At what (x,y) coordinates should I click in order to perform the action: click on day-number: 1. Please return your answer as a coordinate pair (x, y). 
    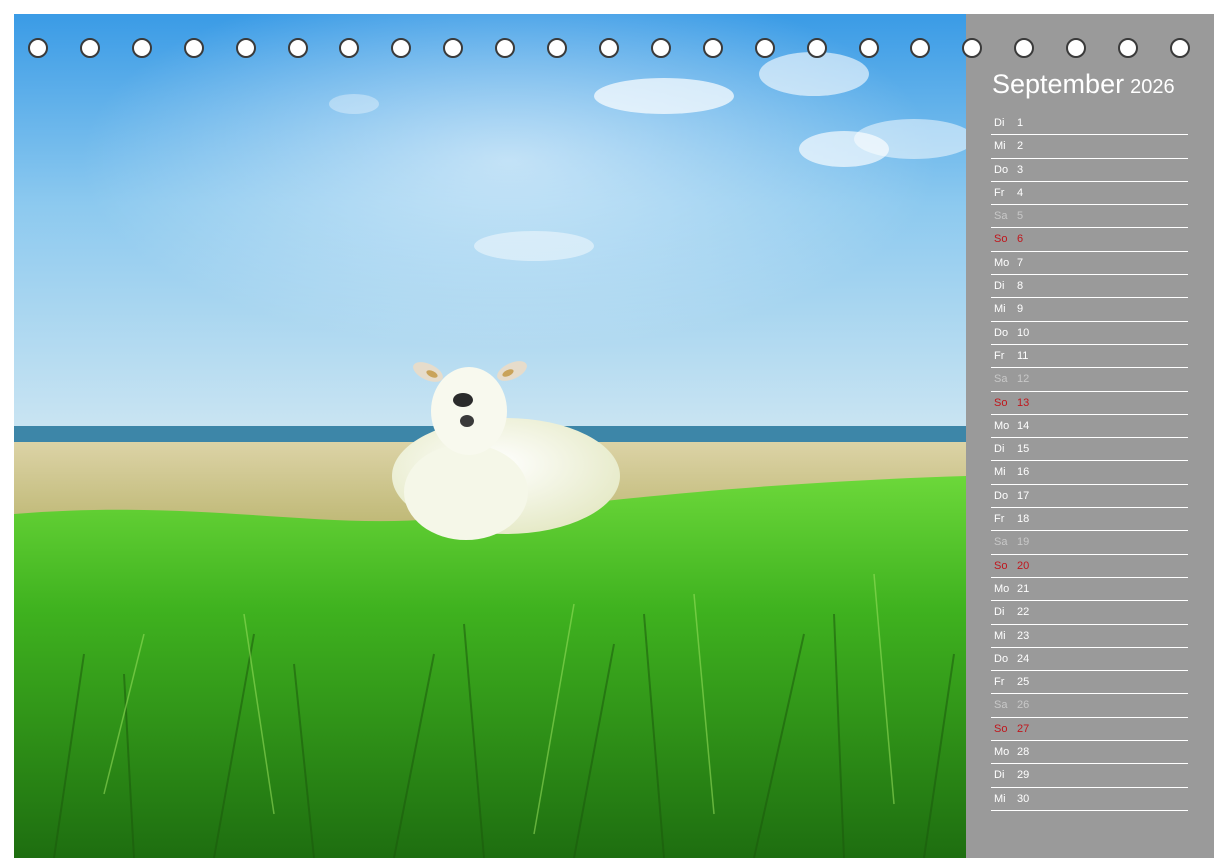
    Looking at the image, I should click on (1020, 123).